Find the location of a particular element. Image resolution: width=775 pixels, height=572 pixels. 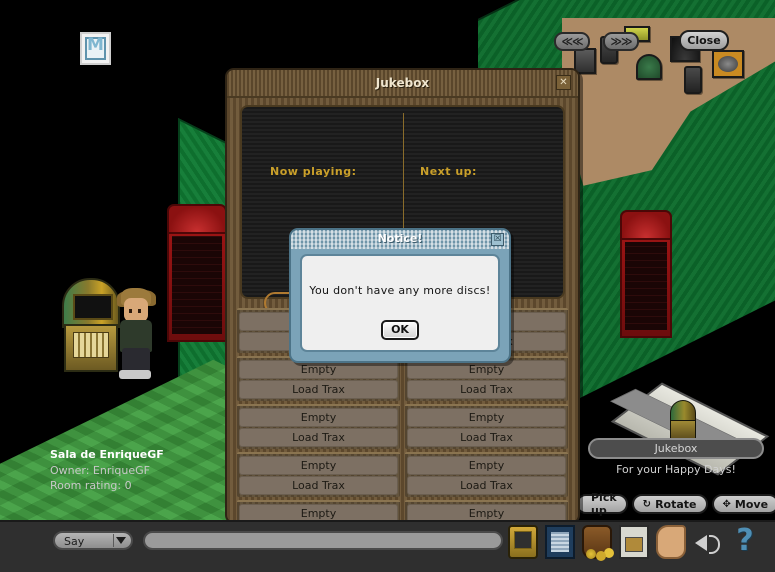

close-icon: ✕ is located at coordinates (563, 82).